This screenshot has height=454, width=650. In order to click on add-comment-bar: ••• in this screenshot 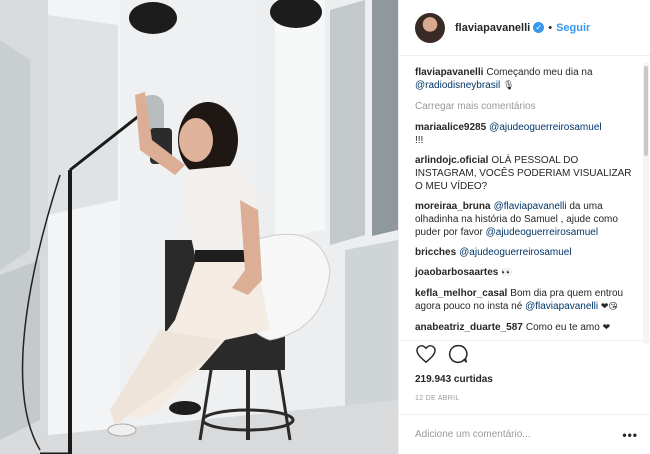, I will do `click(524, 434)`.